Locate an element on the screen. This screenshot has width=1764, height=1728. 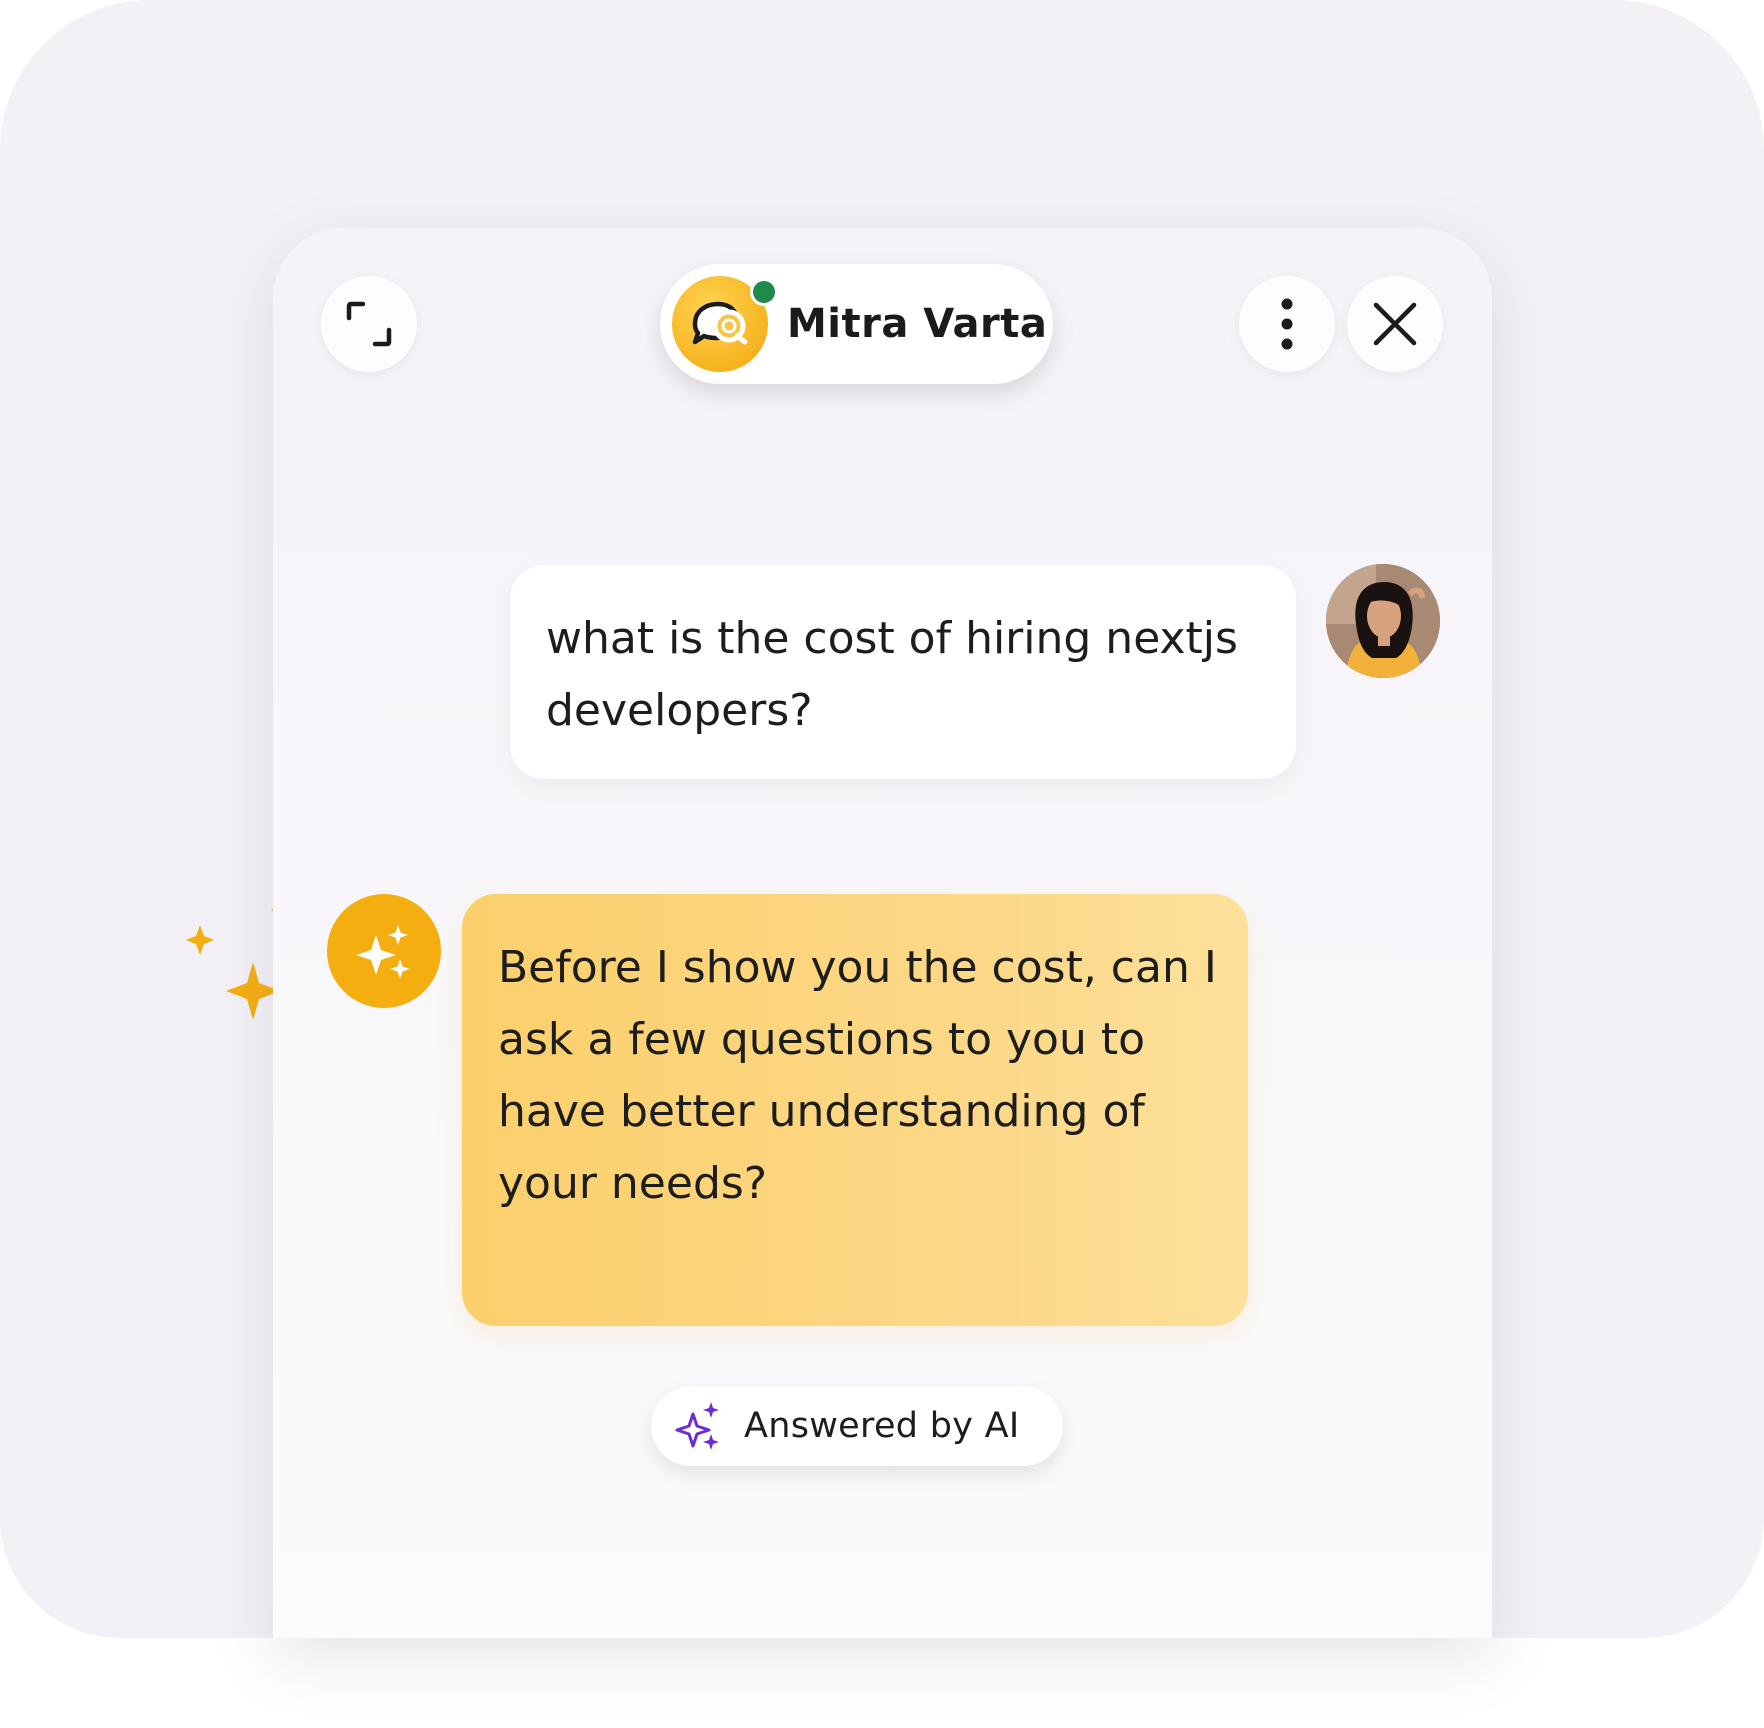
sparkle-icon is located at coordinates (697, 1426).